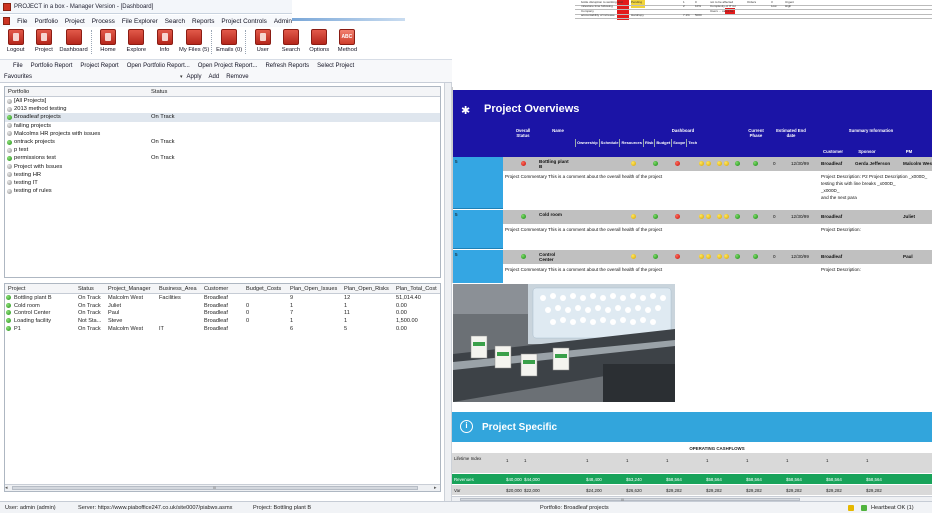 The height and width of the screenshot is (513, 932). Describe the element at coordinates (222, 183) in the screenshot. I see `portfolio-row: testing IT` at that location.